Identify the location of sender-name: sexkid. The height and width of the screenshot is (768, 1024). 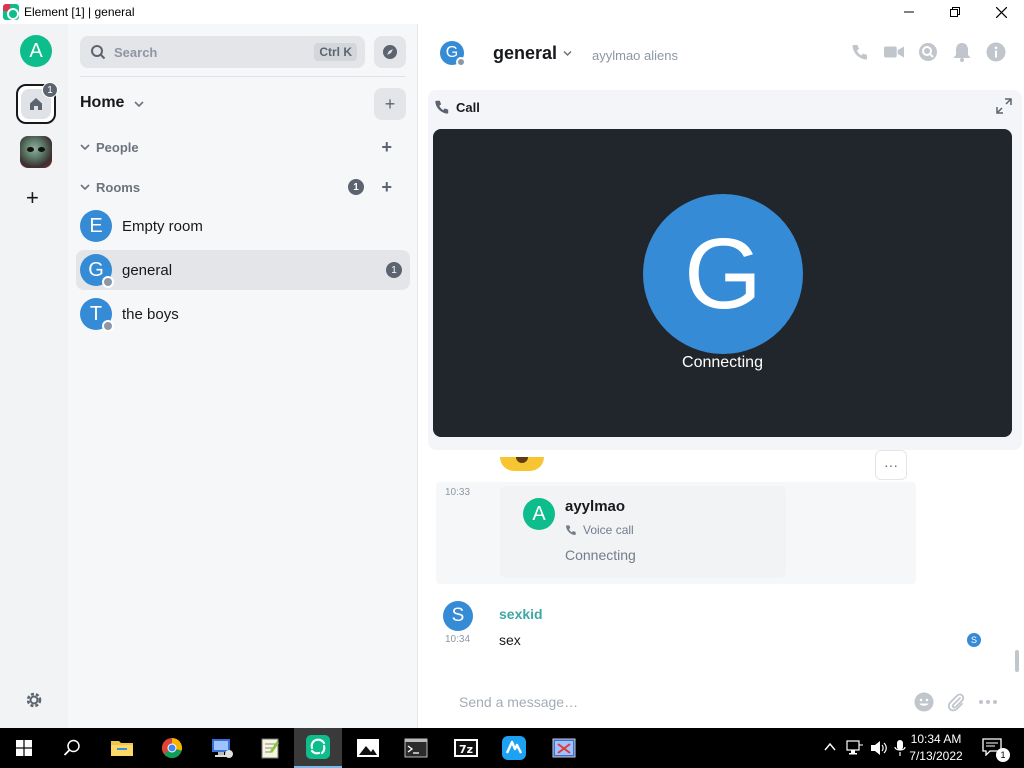
(521, 614).